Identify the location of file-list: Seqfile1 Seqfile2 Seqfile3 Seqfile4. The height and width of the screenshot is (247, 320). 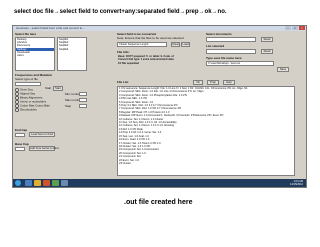
(72, 54).